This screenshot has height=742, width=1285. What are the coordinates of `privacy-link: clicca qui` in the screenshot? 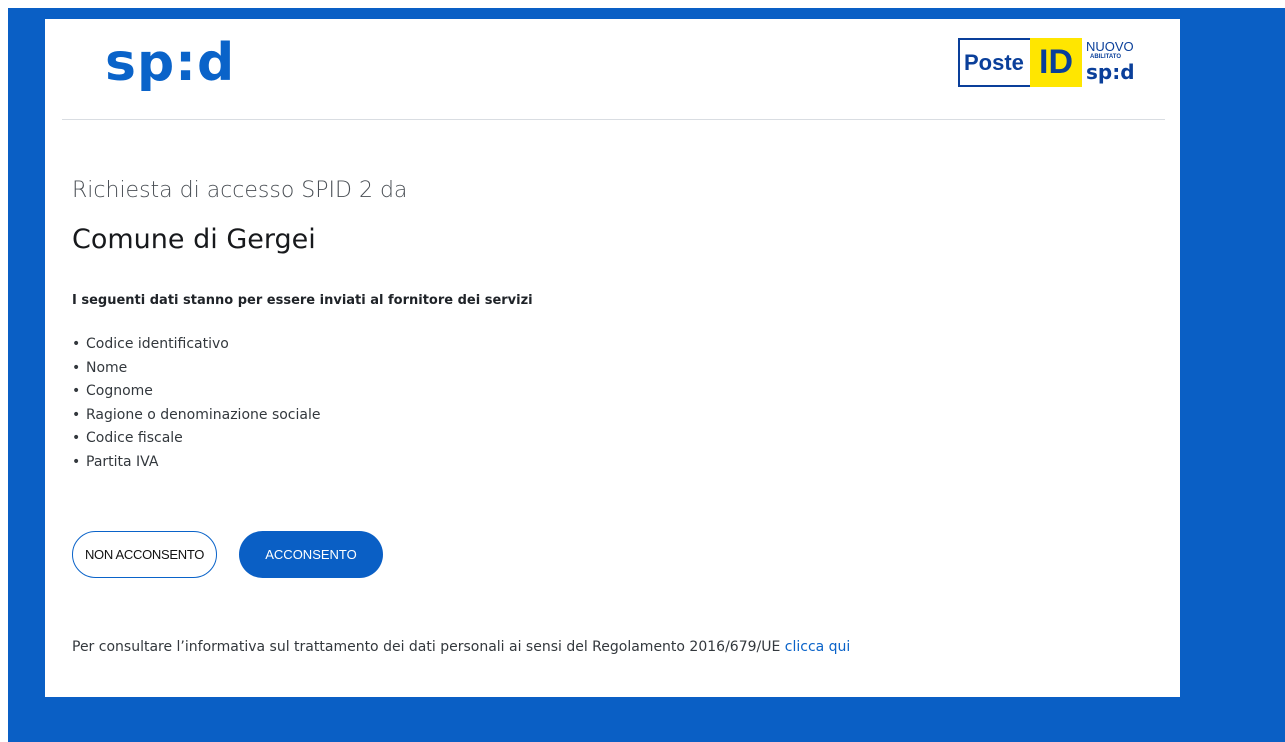 It's located at (818, 647).